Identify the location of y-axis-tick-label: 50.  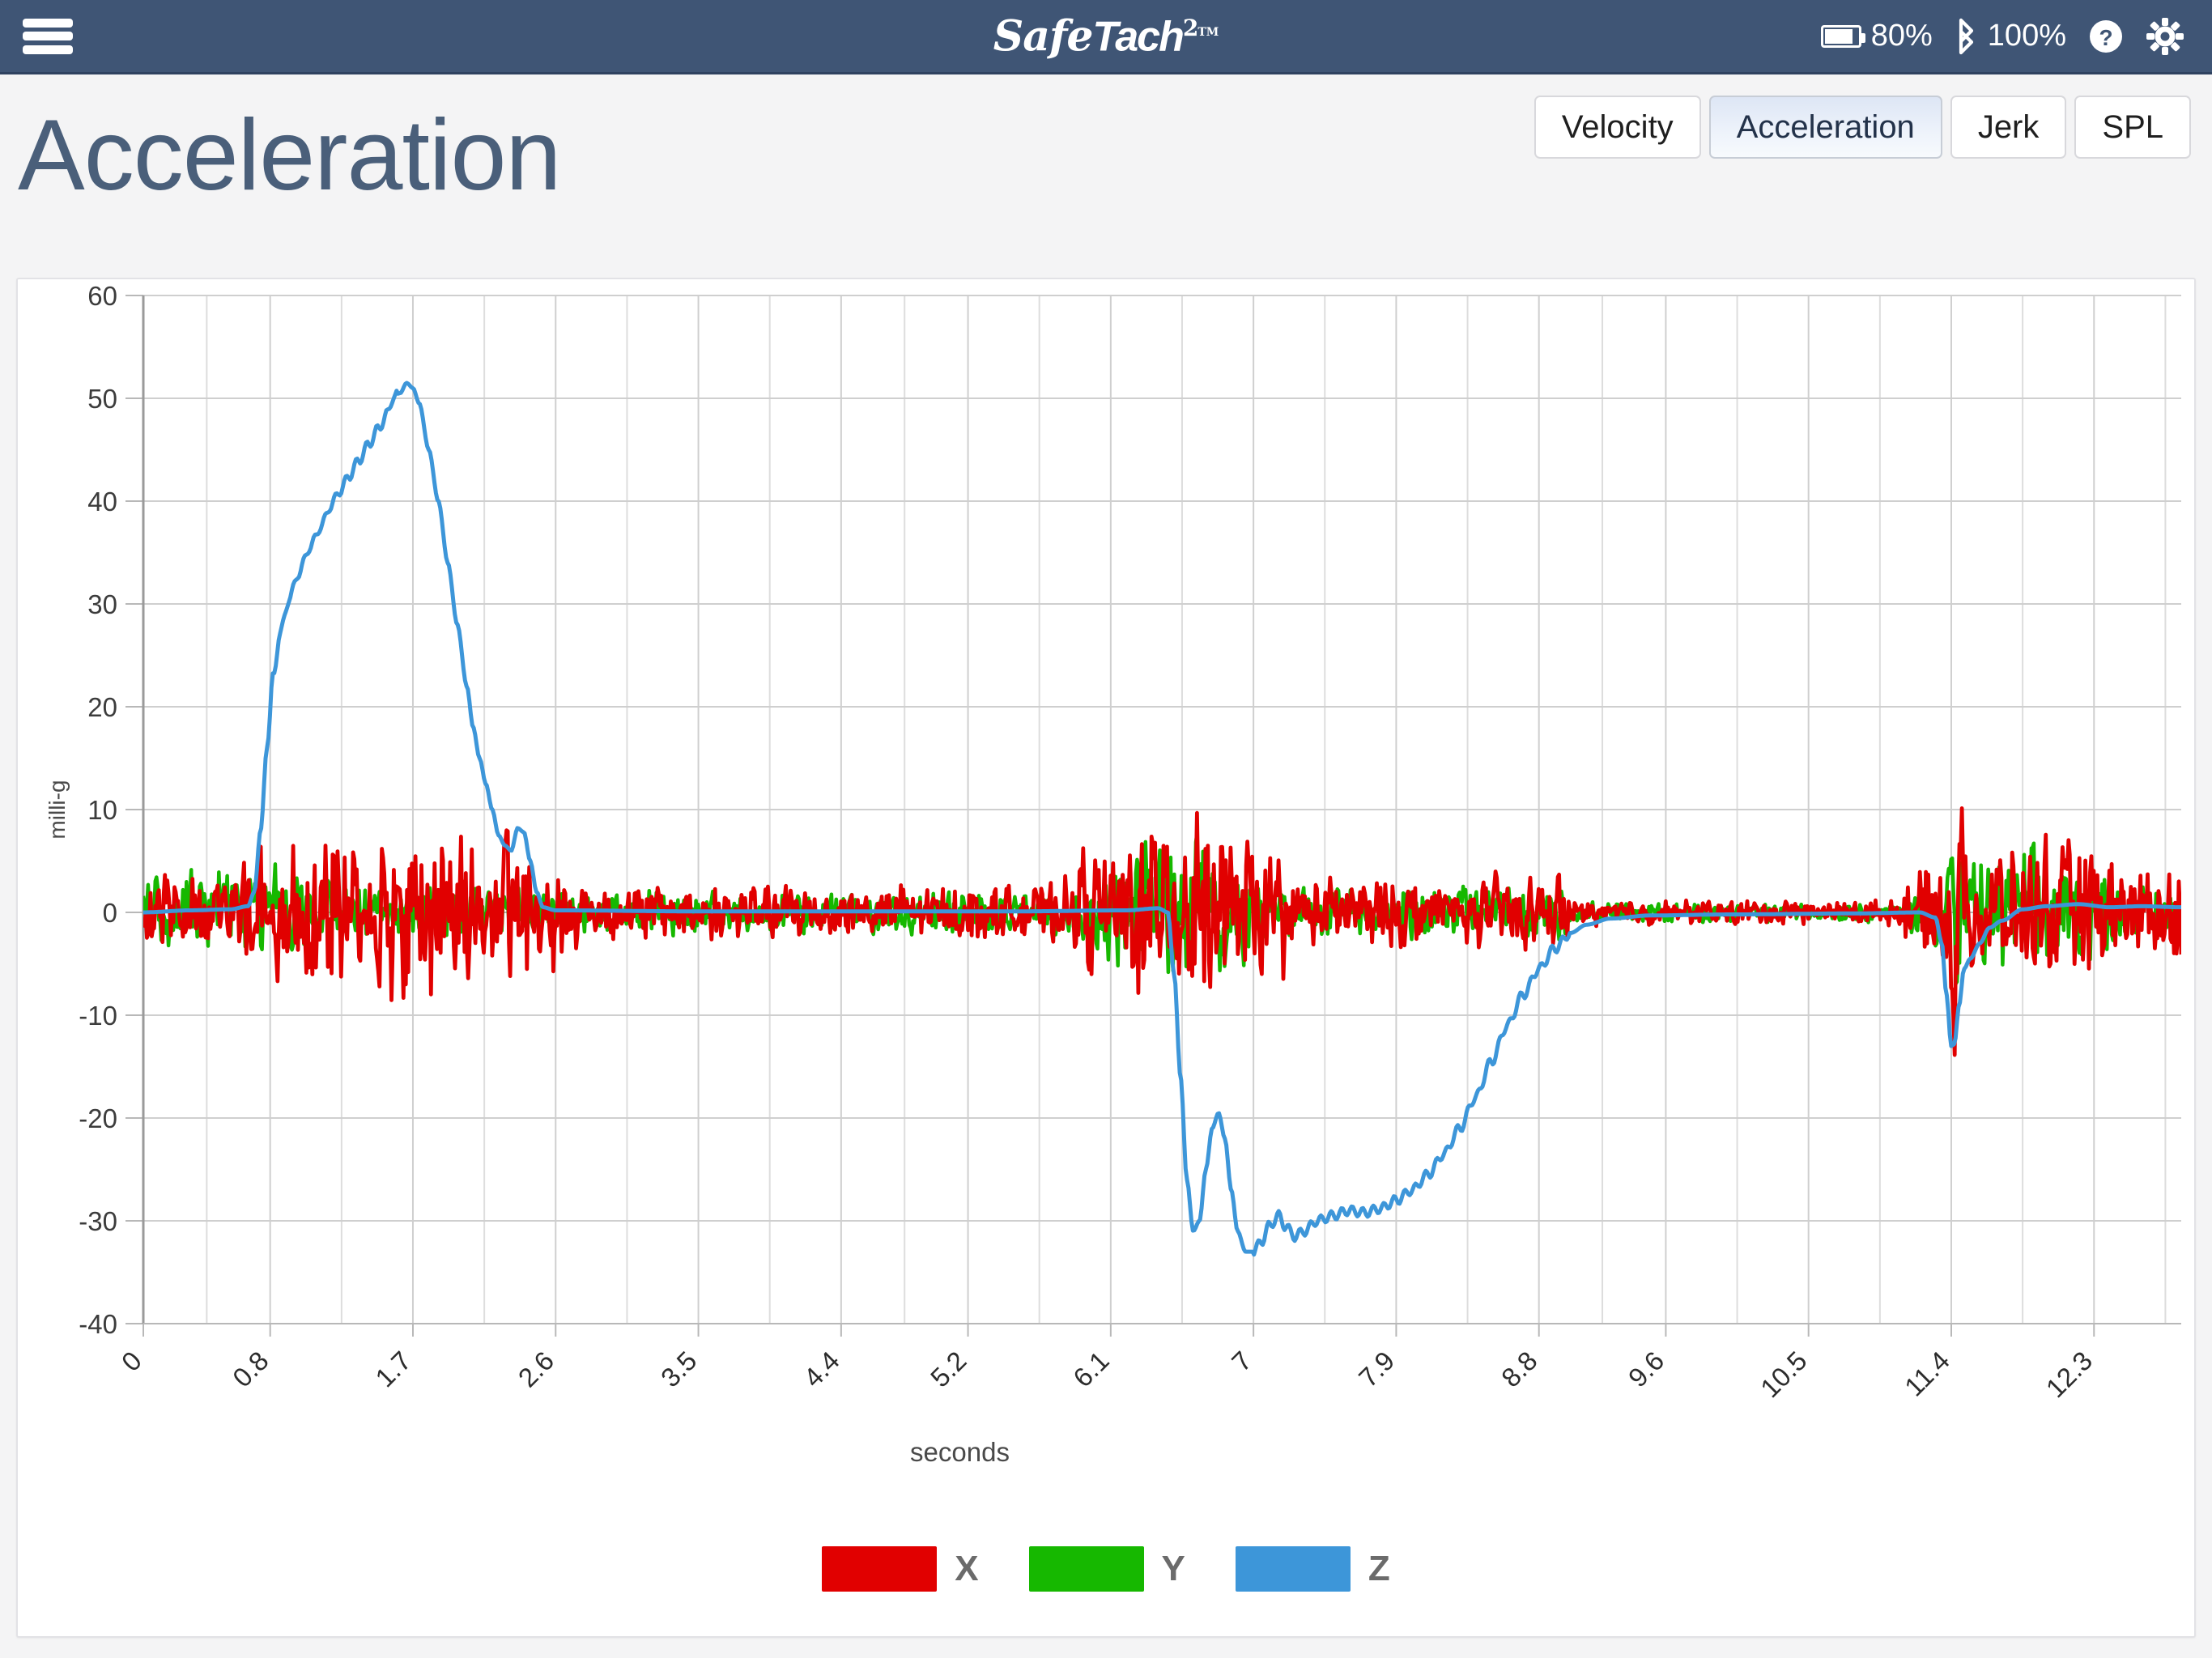
(102, 399).